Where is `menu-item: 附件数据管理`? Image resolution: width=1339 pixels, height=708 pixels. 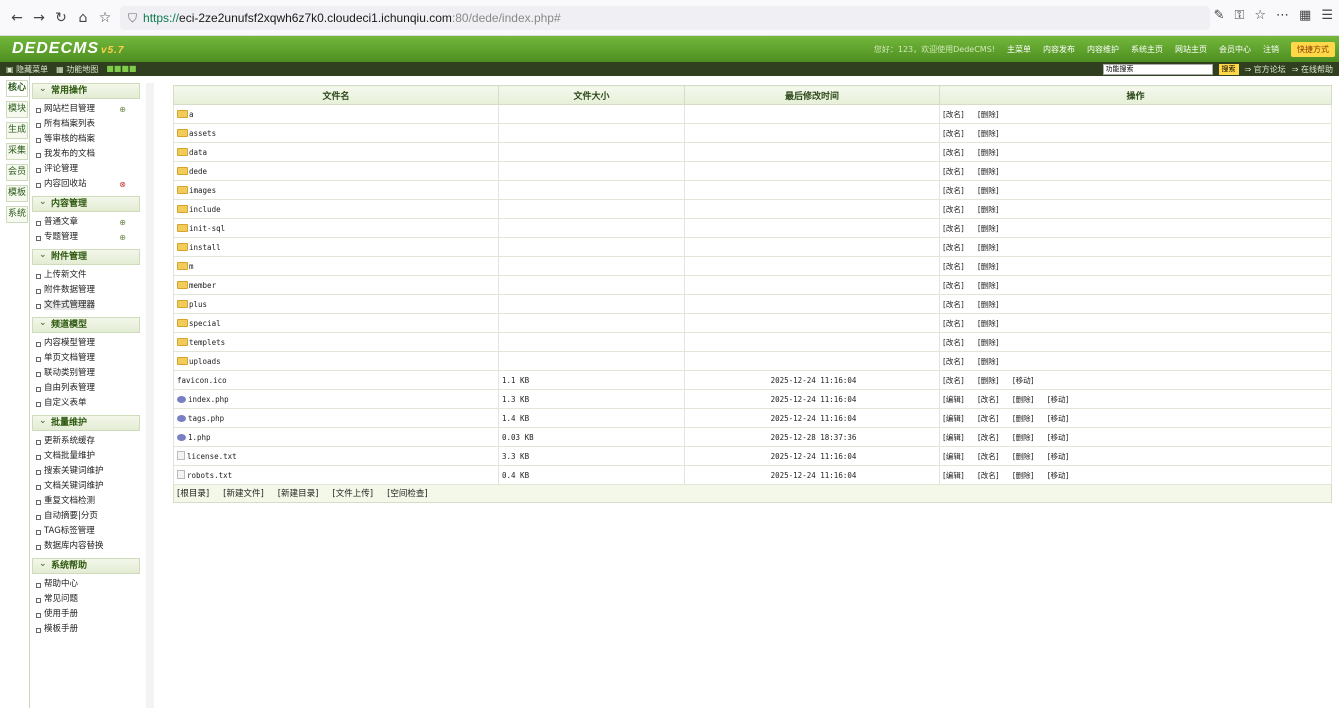 menu-item: 附件数据管理 is located at coordinates (86, 290).